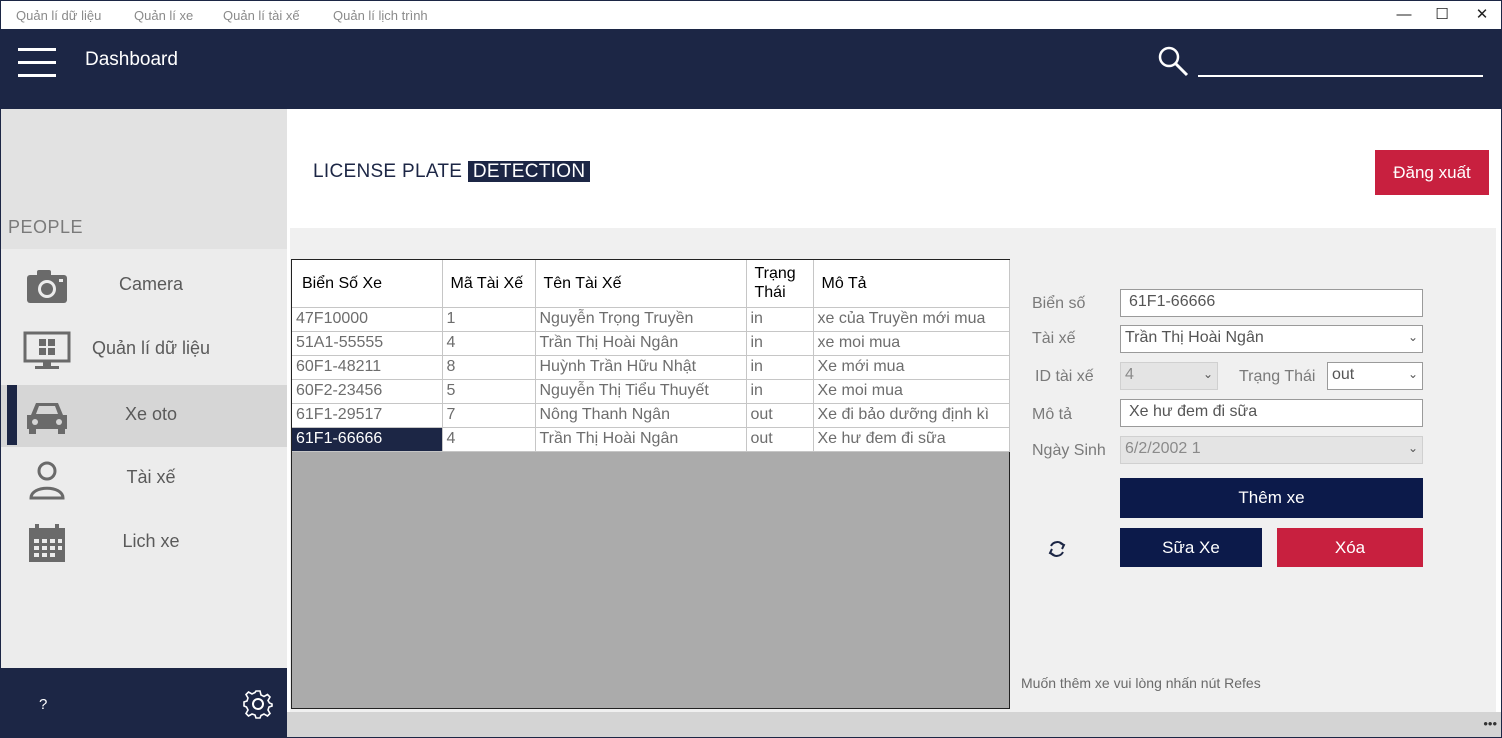 This screenshot has height=738, width=1502. What do you see at coordinates (47, 350) in the screenshot?
I see `monitor-icon` at bounding box center [47, 350].